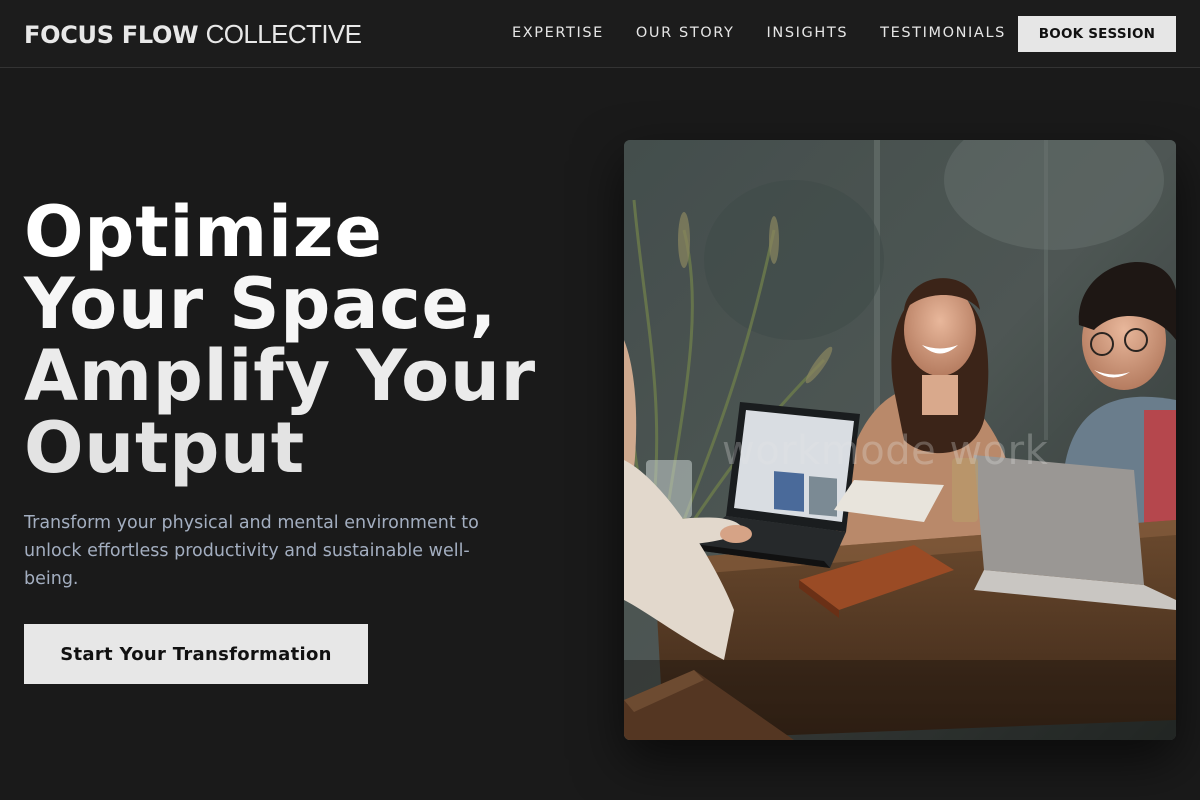 This screenshot has width=1200, height=800. Describe the element at coordinates (283, 34) in the screenshot. I see `brand-name-light: COLLECTIVE` at that location.